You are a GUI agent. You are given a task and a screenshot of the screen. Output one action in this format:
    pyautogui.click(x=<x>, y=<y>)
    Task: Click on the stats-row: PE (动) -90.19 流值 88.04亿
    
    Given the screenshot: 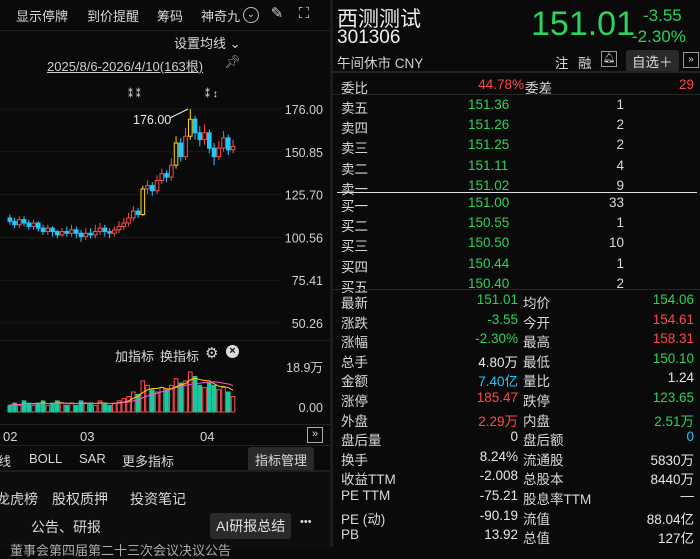 What is the action you would take?
    pyautogui.click(x=516, y=516)
    